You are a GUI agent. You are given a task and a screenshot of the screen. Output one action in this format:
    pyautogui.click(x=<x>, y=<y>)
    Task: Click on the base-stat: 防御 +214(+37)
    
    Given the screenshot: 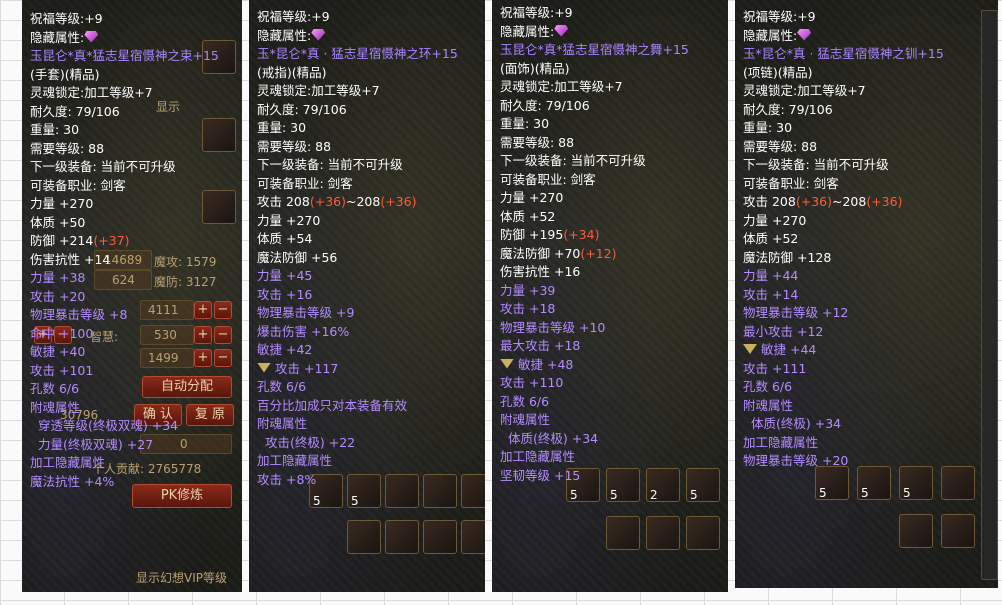 What is the action you would take?
    pyautogui.click(x=80, y=240)
    